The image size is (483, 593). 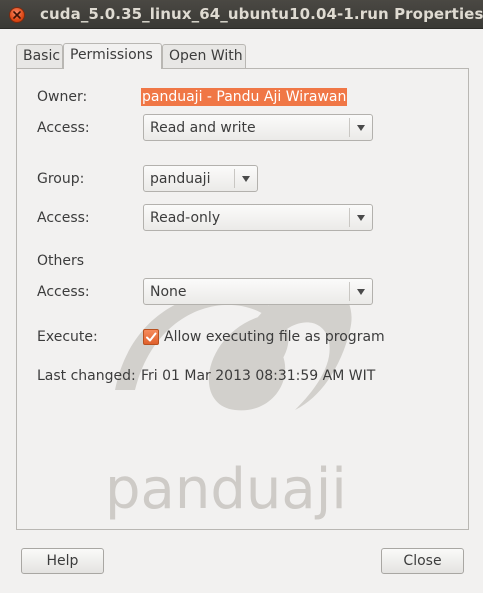 What do you see at coordinates (226, 489) in the screenshot?
I see `watermark-text: panduaji` at bounding box center [226, 489].